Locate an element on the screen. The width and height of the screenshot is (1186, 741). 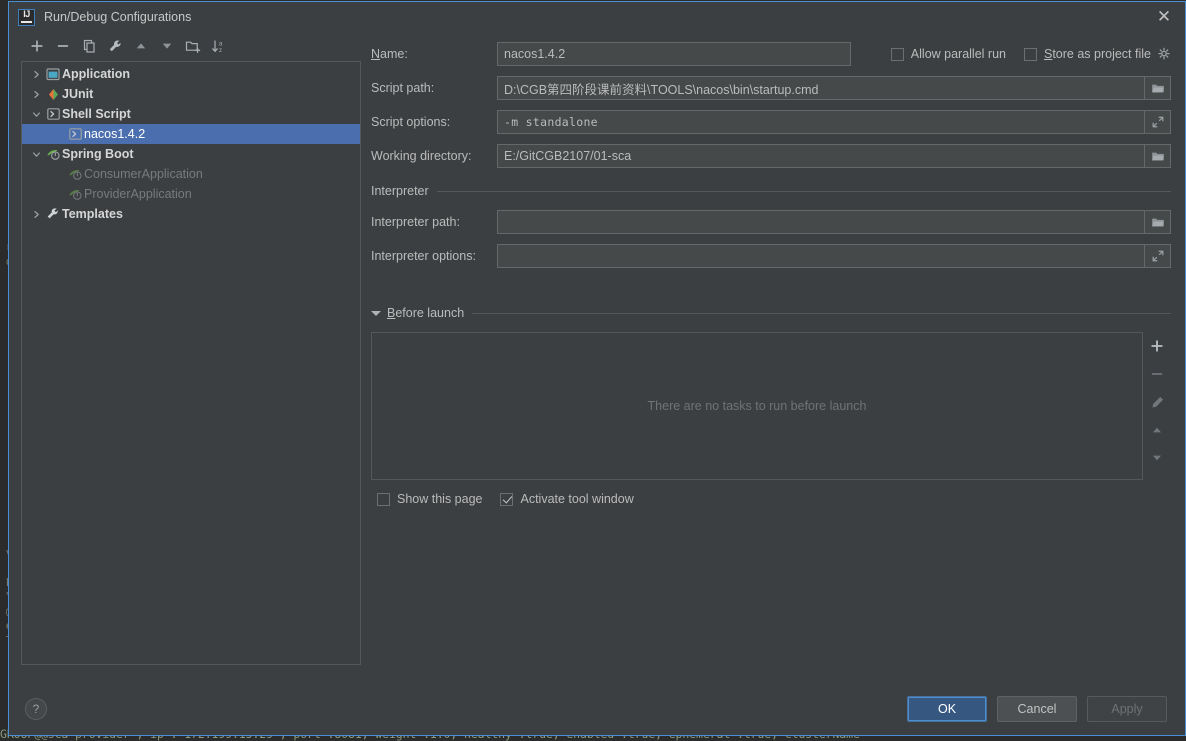
script-path-browse-folder-icon is located at coordinates (1158, 88).